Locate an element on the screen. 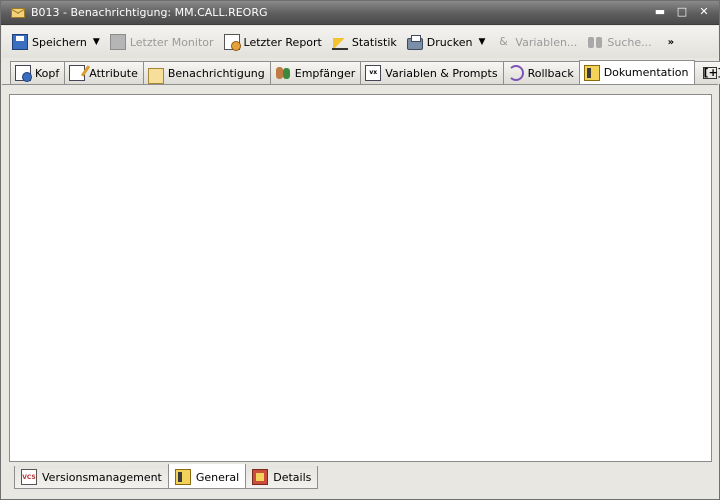 The width and height of the screenshot is (720, 500). variables-prompts-icon: vx is located at coordinates (373, 73).